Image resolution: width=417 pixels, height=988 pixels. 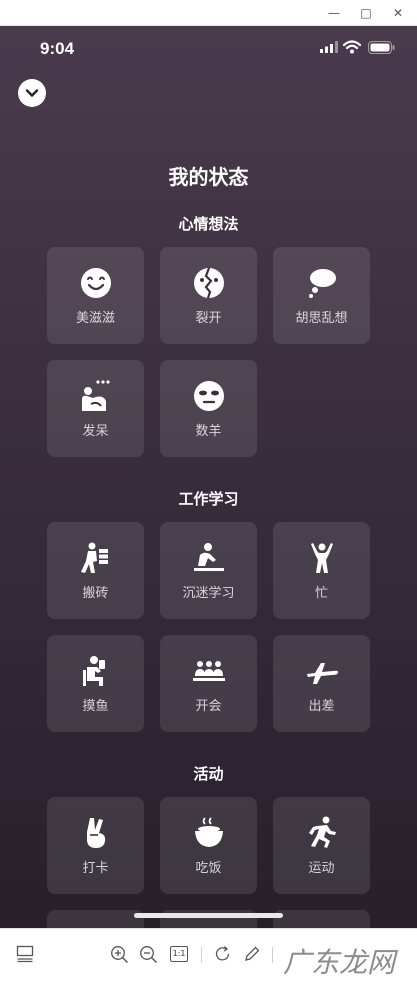 What do you see at coordinates (208, 431) in the screenshot?
I see `status-card-label: 数羊` at bounding box center [208, 431].